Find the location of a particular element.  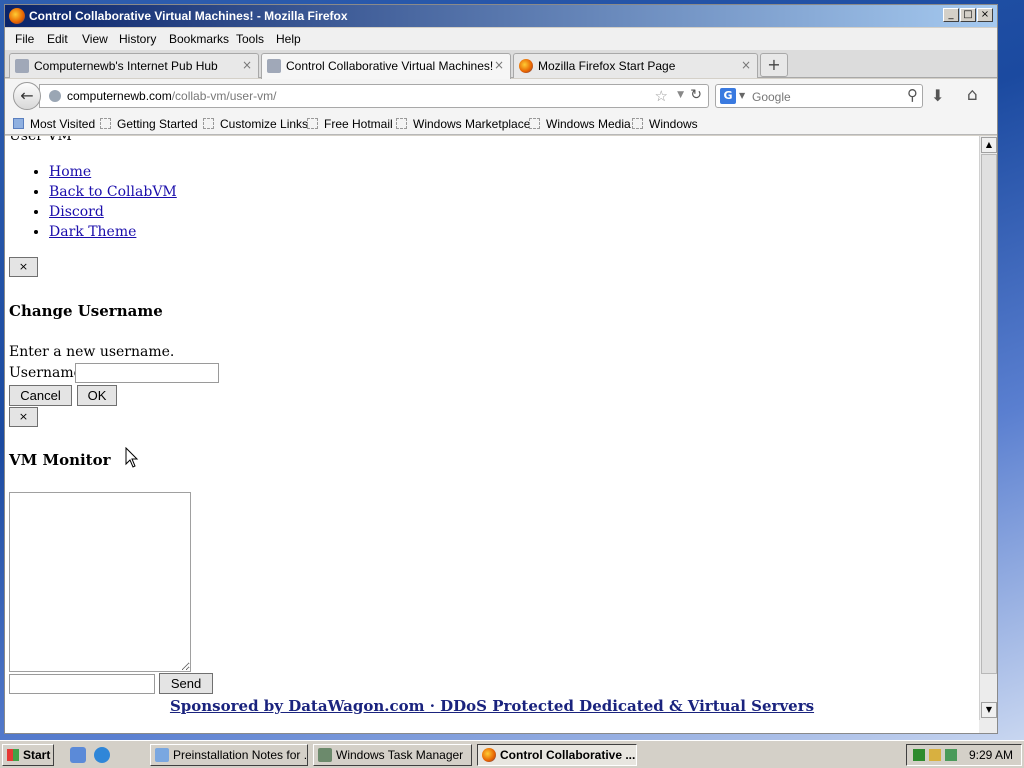

close-window-button: × is located at coordinates (985, 15).